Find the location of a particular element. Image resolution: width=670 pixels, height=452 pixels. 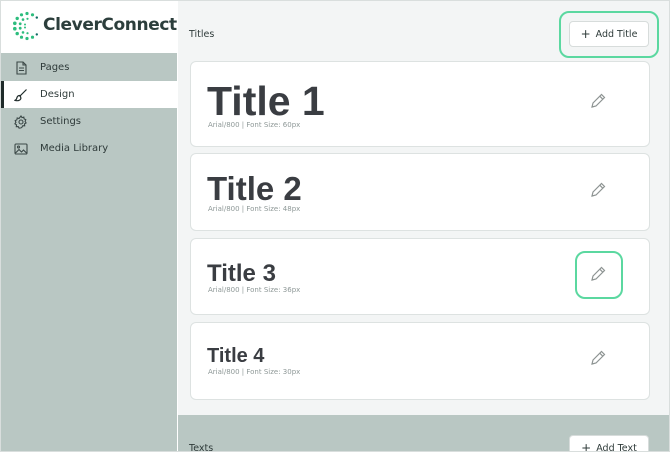

sidebar-nav: Pages Design Settings Media Library is located at coordinates (89, 108).